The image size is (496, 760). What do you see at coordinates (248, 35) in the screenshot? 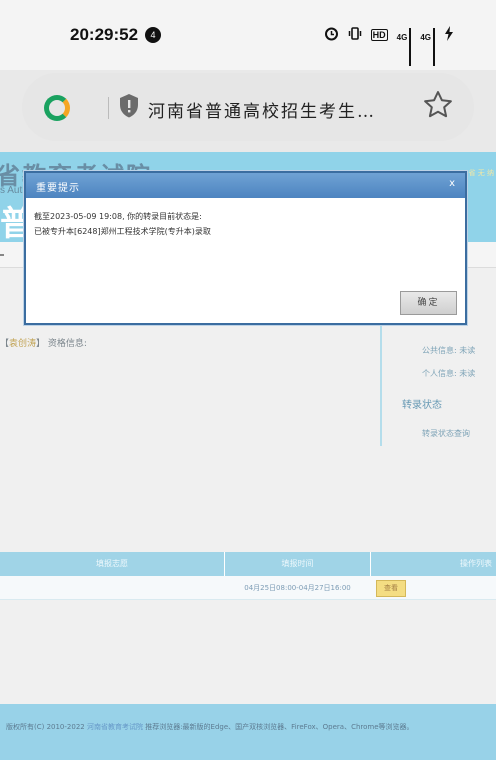
I see `status-bar: 20:29:52 4 HD 4G 4G` at bounding box center [248, 35].